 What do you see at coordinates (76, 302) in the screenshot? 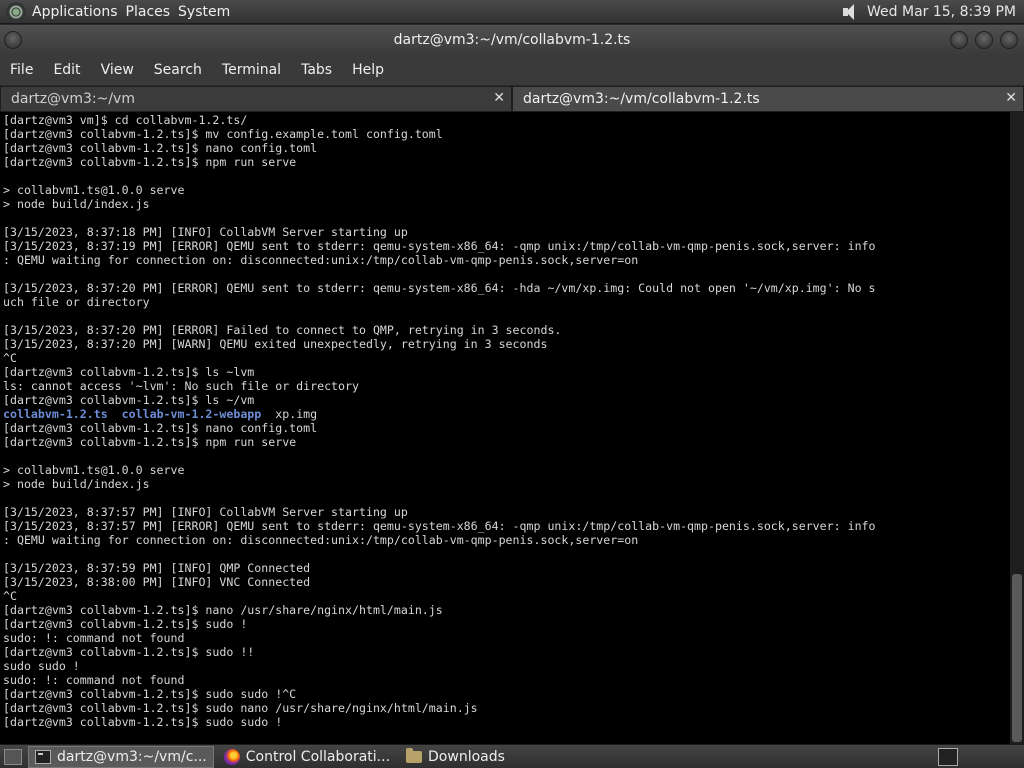
I see `terminal-line: uch file or directory` at bounding box center [76, 302].